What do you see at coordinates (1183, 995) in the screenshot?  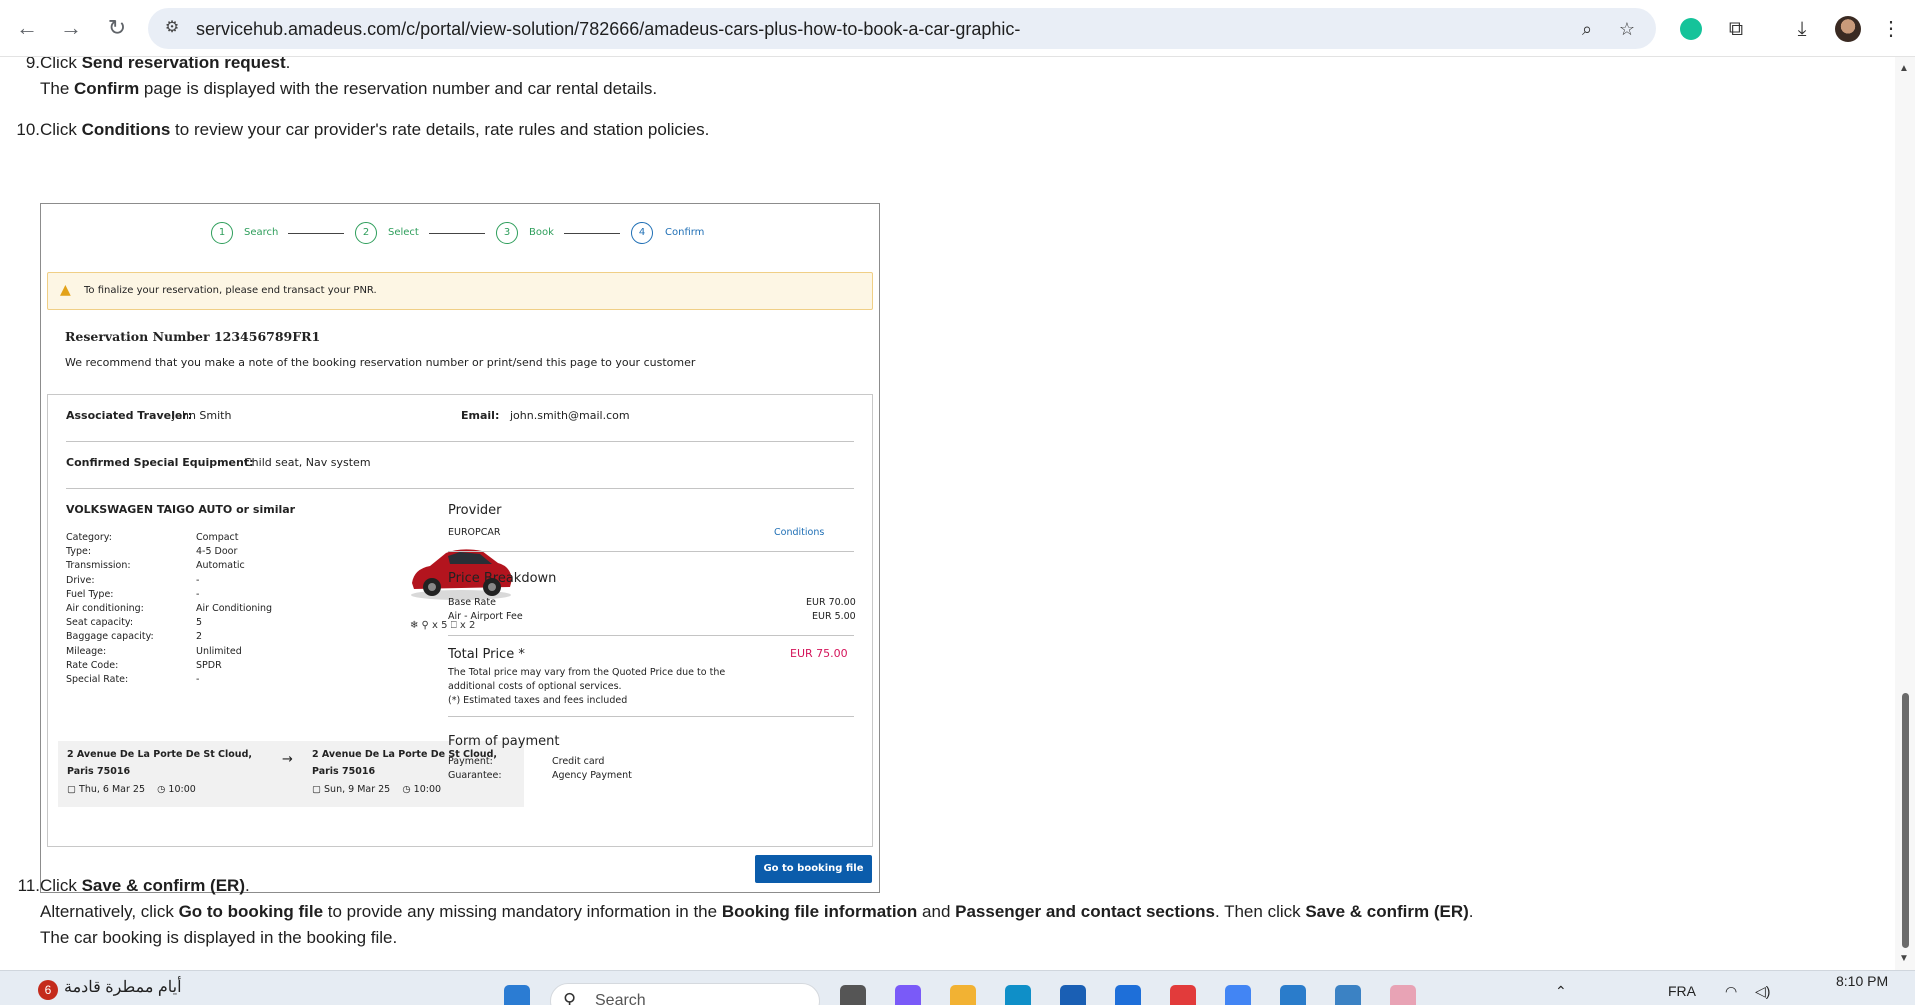 I see `opera-icon` at bounding box center [1183, 995].